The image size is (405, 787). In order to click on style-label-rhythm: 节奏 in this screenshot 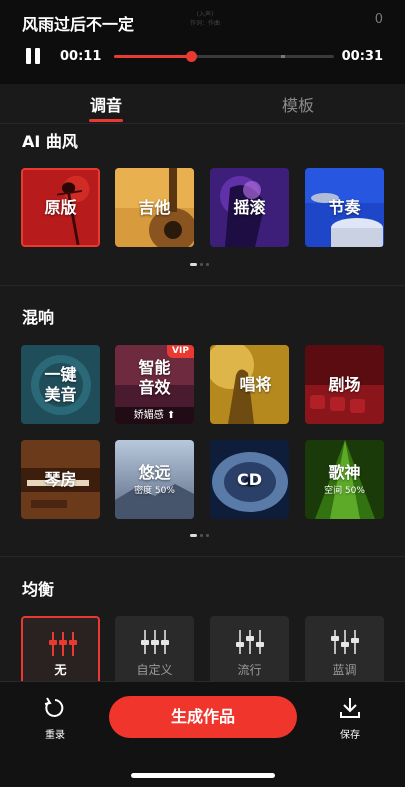, I will do `click(344, 207)`.